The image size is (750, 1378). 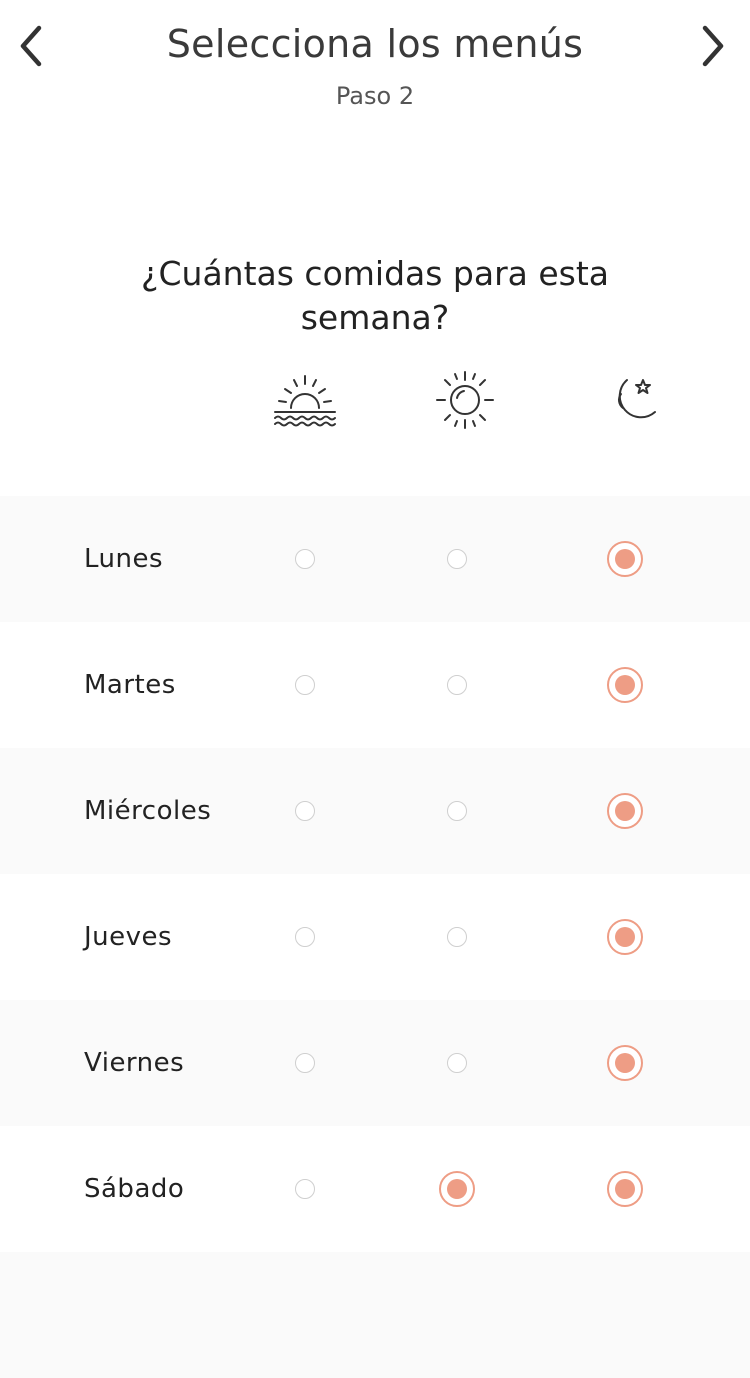 I want to click on sunrise-icon, so click(x=305, y=401).